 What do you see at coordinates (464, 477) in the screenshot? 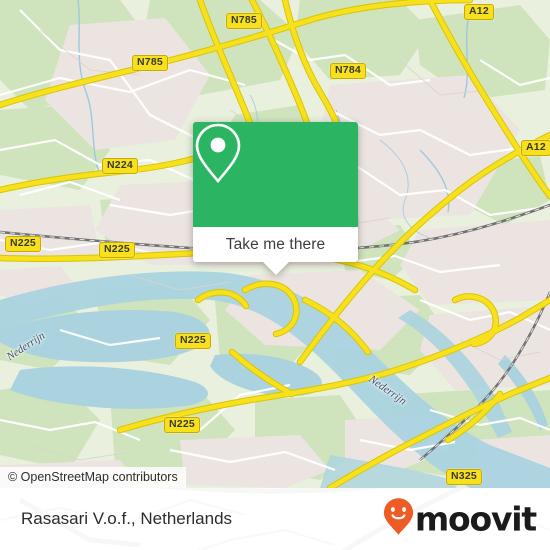
I see `road-shield: N325` at bounding box center [464, 477].